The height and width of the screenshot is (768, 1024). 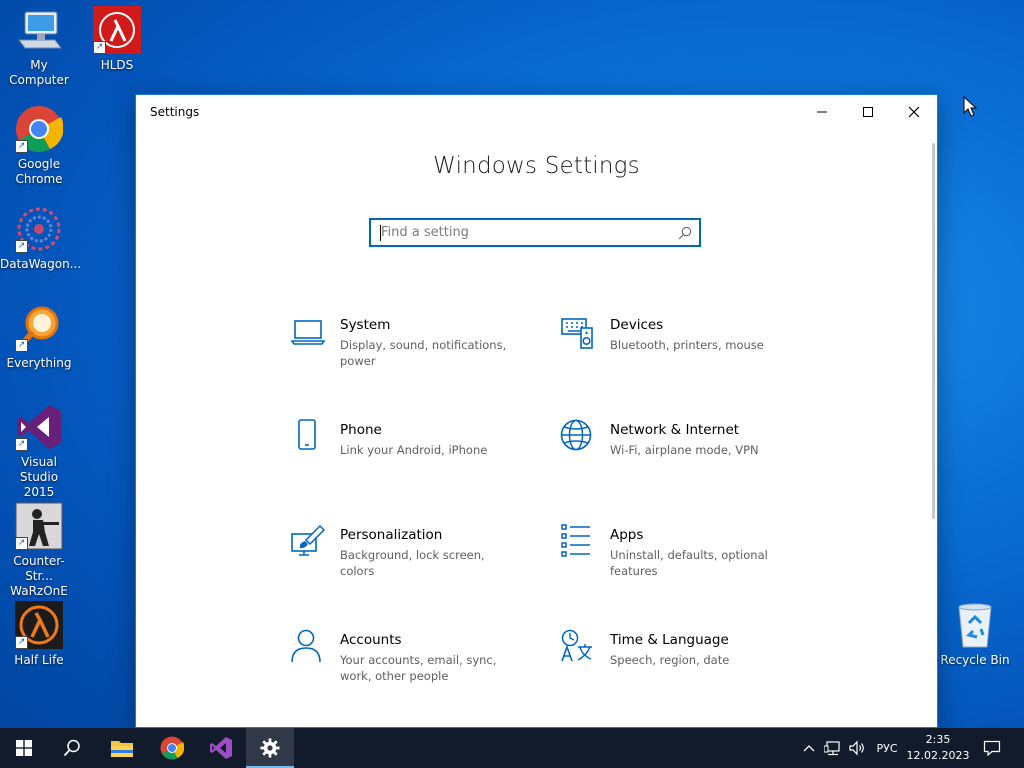 What do you see at coordinates (423, 353) in the screenshot?
I see `tile-description: Display, sound, notifications, power` at bounding box center [423, 353].